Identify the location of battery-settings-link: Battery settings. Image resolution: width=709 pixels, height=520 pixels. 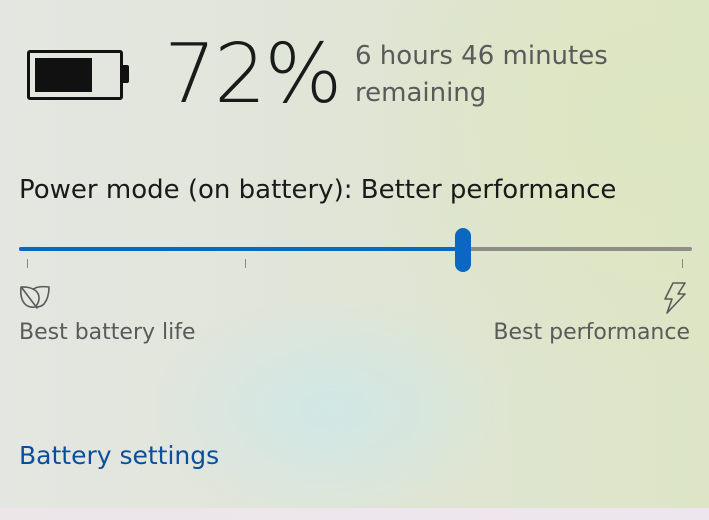
(119, 455).